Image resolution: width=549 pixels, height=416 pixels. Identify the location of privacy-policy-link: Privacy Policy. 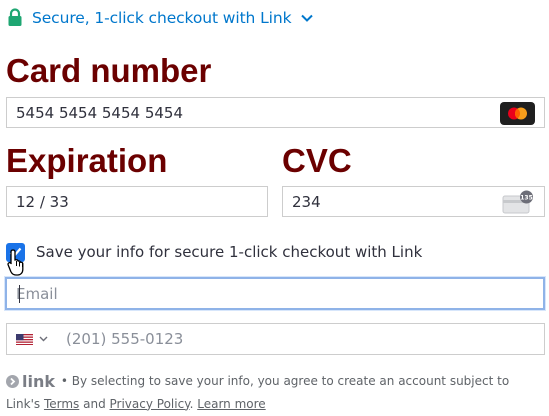
(150, 404).